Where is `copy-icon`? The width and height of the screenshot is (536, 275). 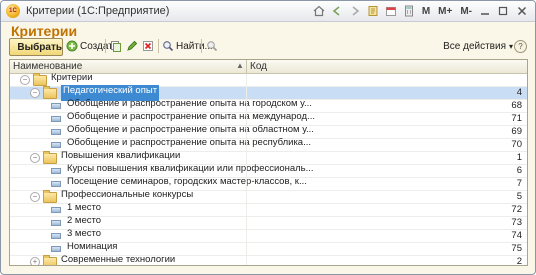
copy-icon is located at coordinates (116, 46).